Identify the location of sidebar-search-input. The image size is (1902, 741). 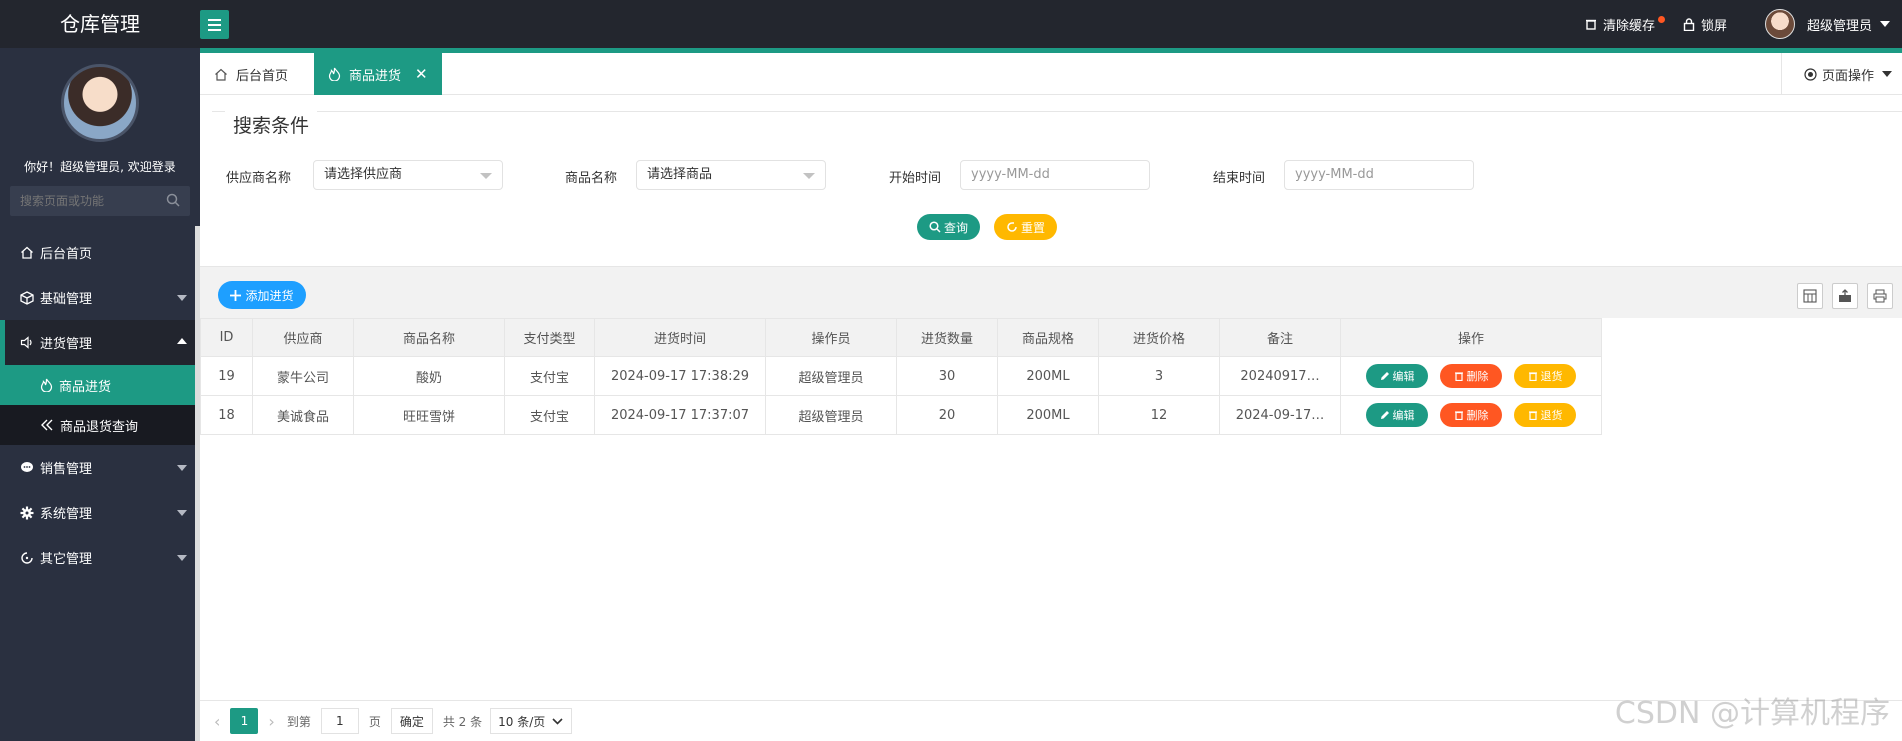
(100, 201).